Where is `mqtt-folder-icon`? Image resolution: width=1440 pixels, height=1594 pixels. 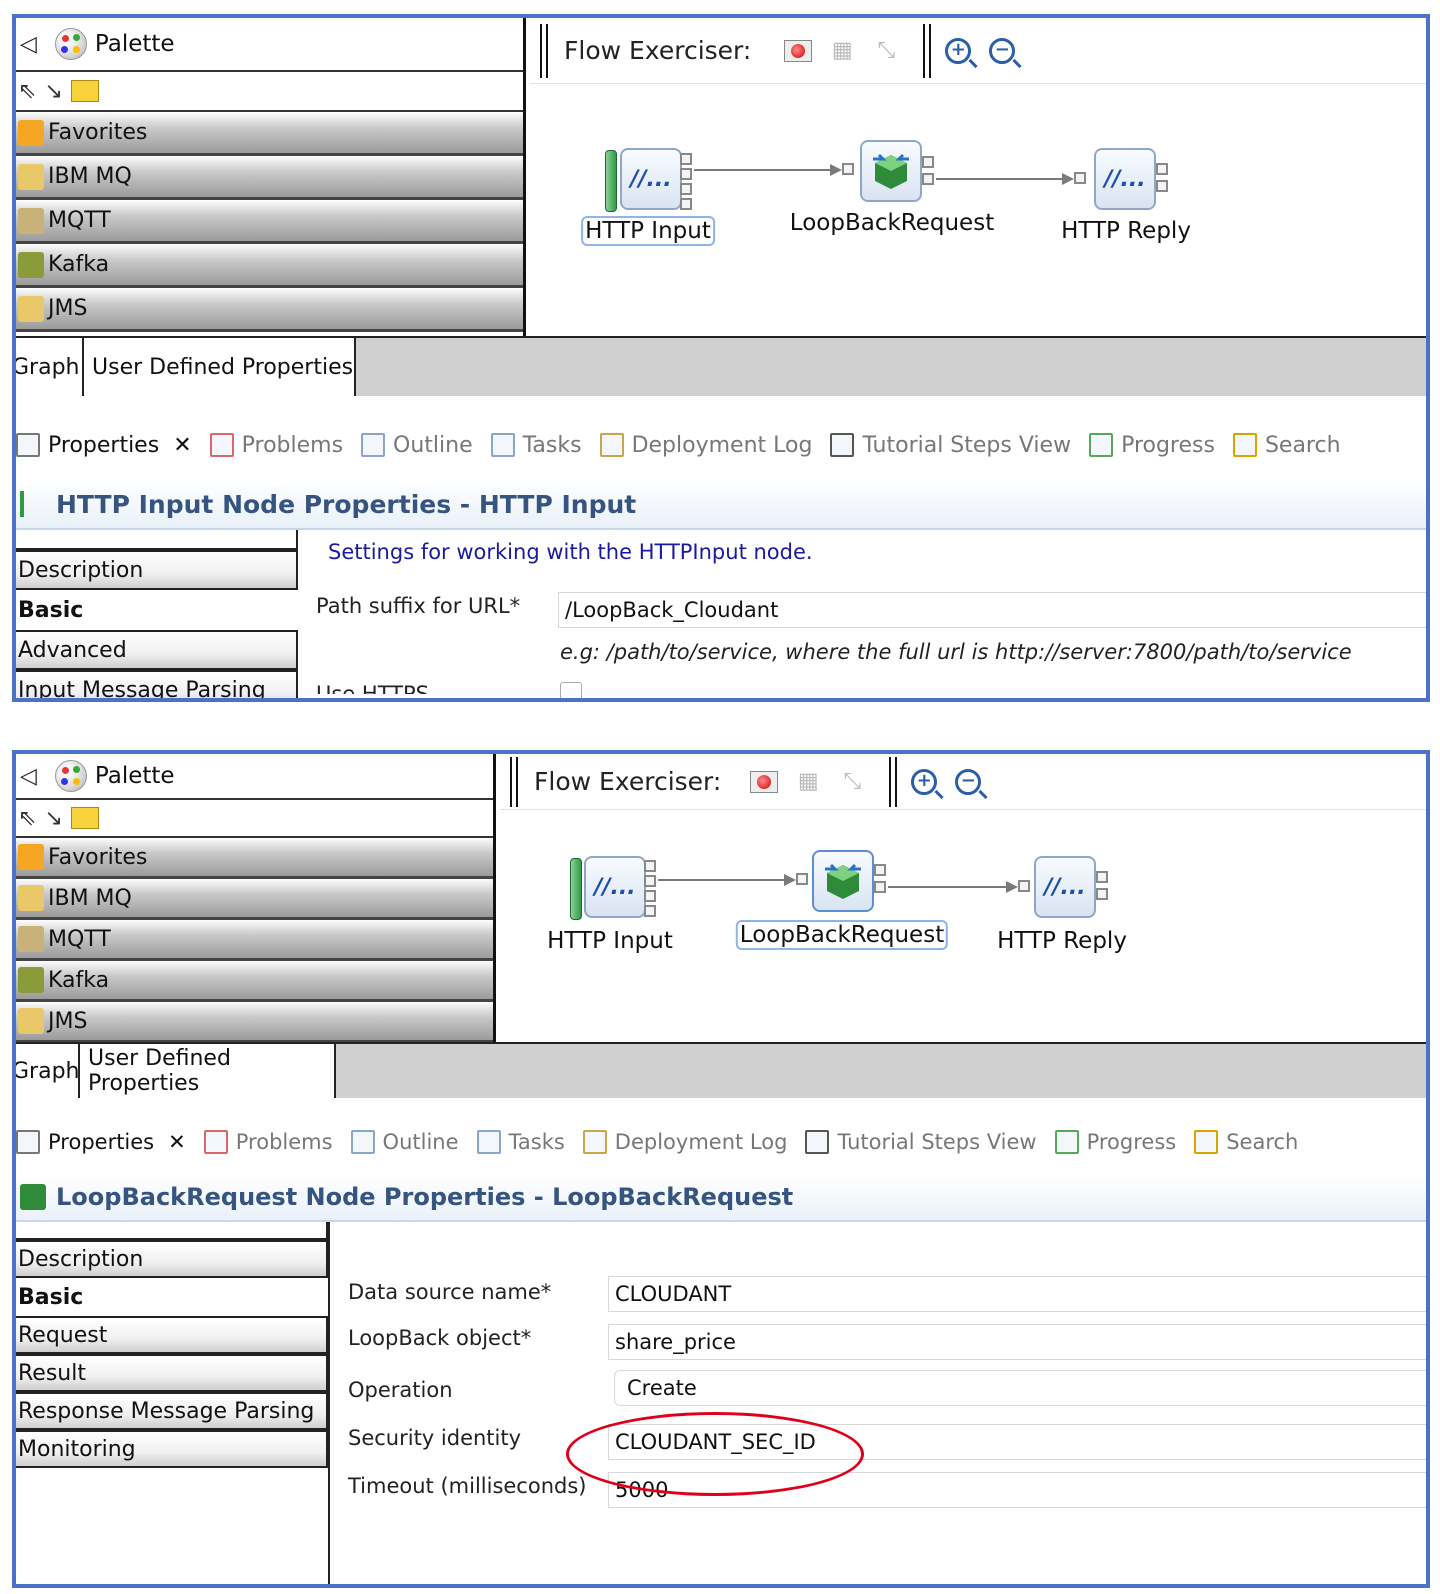
mqtt-folder-icon is located at coordinates (31, 220).